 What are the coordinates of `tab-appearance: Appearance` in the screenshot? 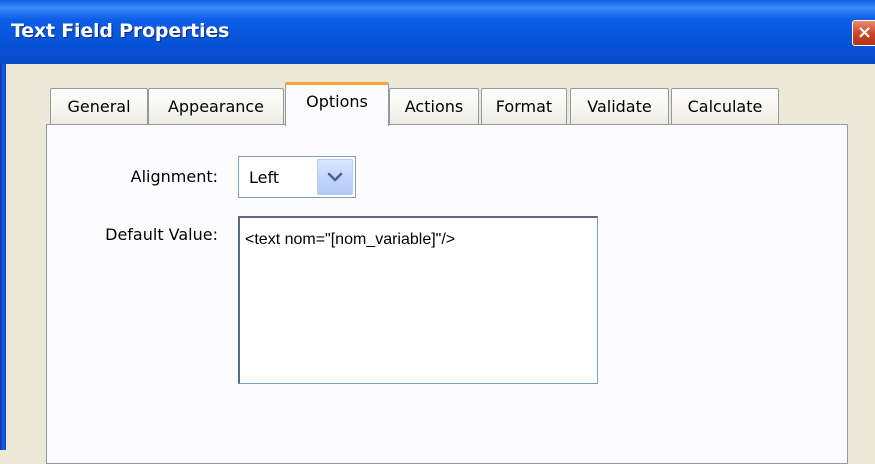 It's located at (216, 106).